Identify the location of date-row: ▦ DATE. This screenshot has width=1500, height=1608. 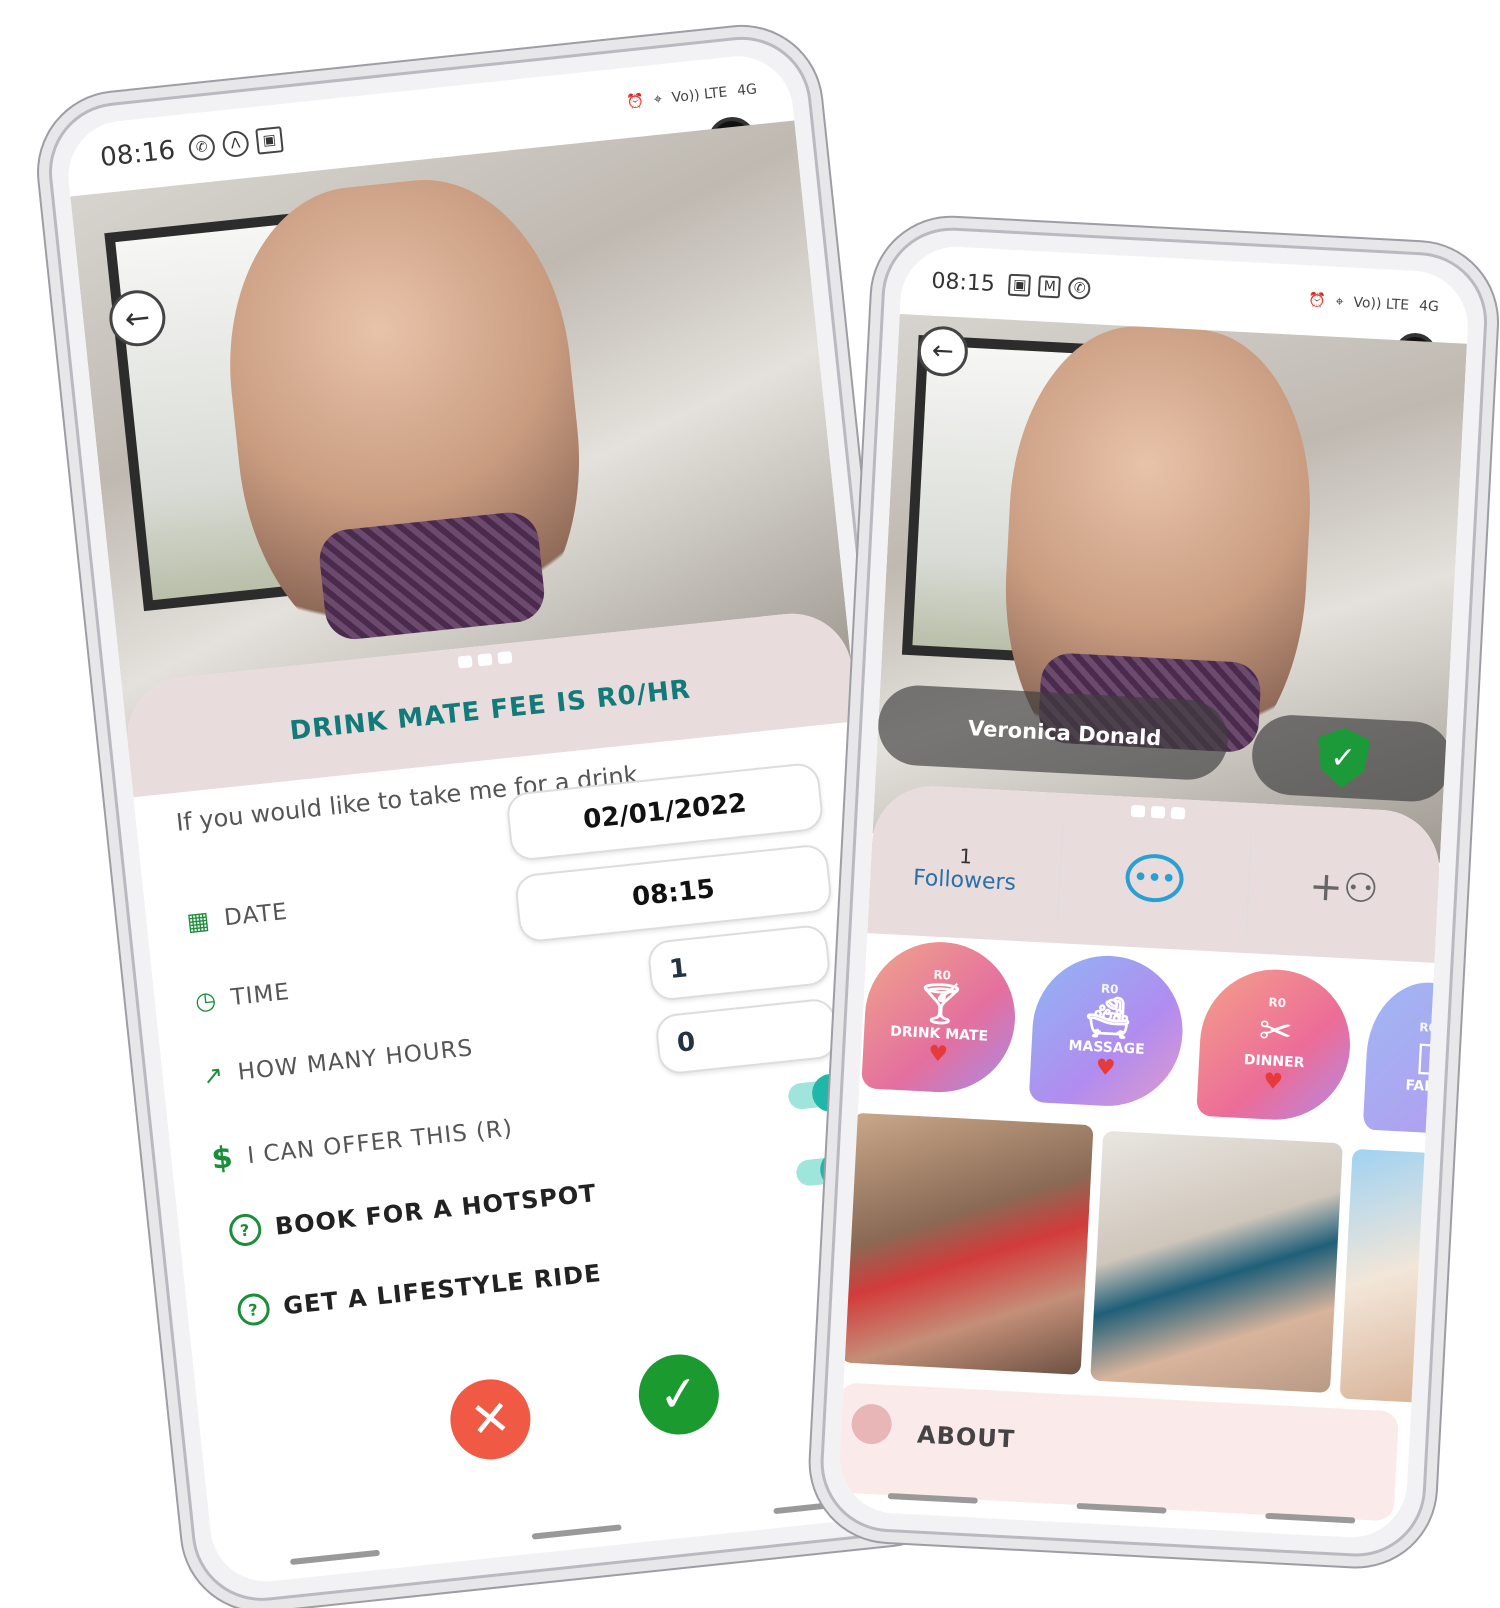
(237, 917).